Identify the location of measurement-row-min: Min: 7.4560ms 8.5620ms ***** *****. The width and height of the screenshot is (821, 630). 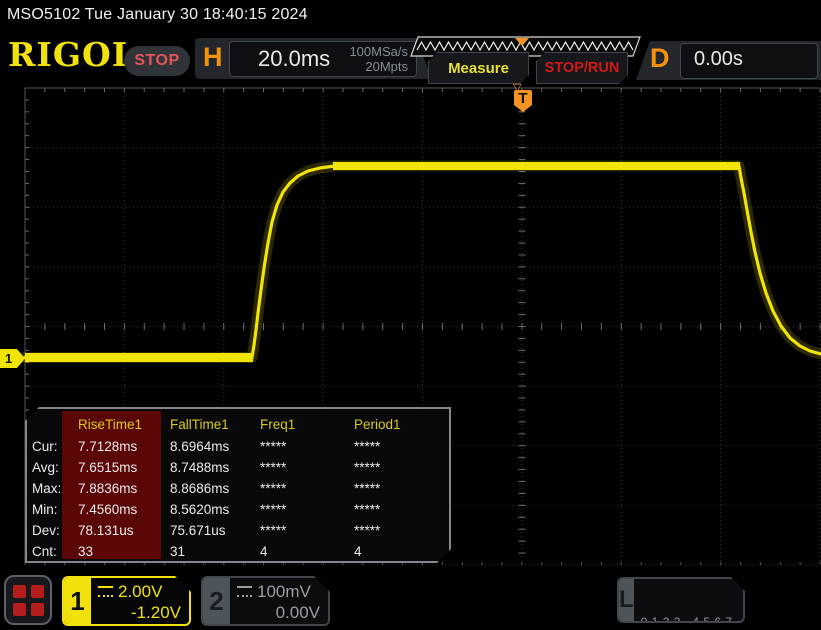
(206, 509).